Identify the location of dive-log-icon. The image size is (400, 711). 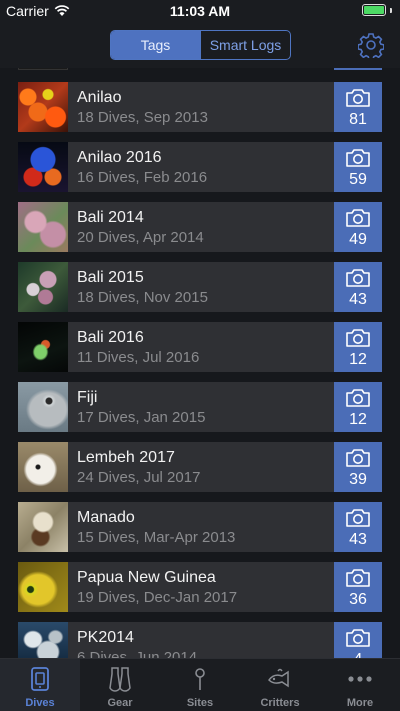
(40, 679).